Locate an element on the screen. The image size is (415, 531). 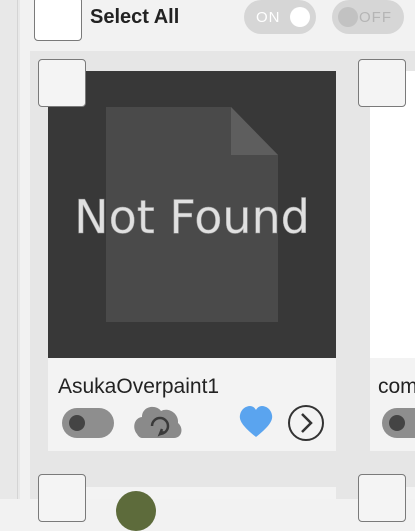
on-label: ON is located at coordinates (268, 17).